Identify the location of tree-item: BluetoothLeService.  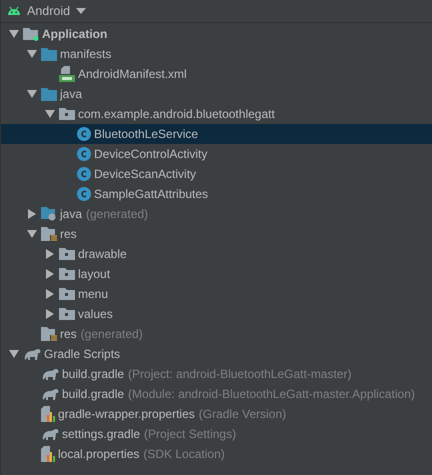
(216, 134).